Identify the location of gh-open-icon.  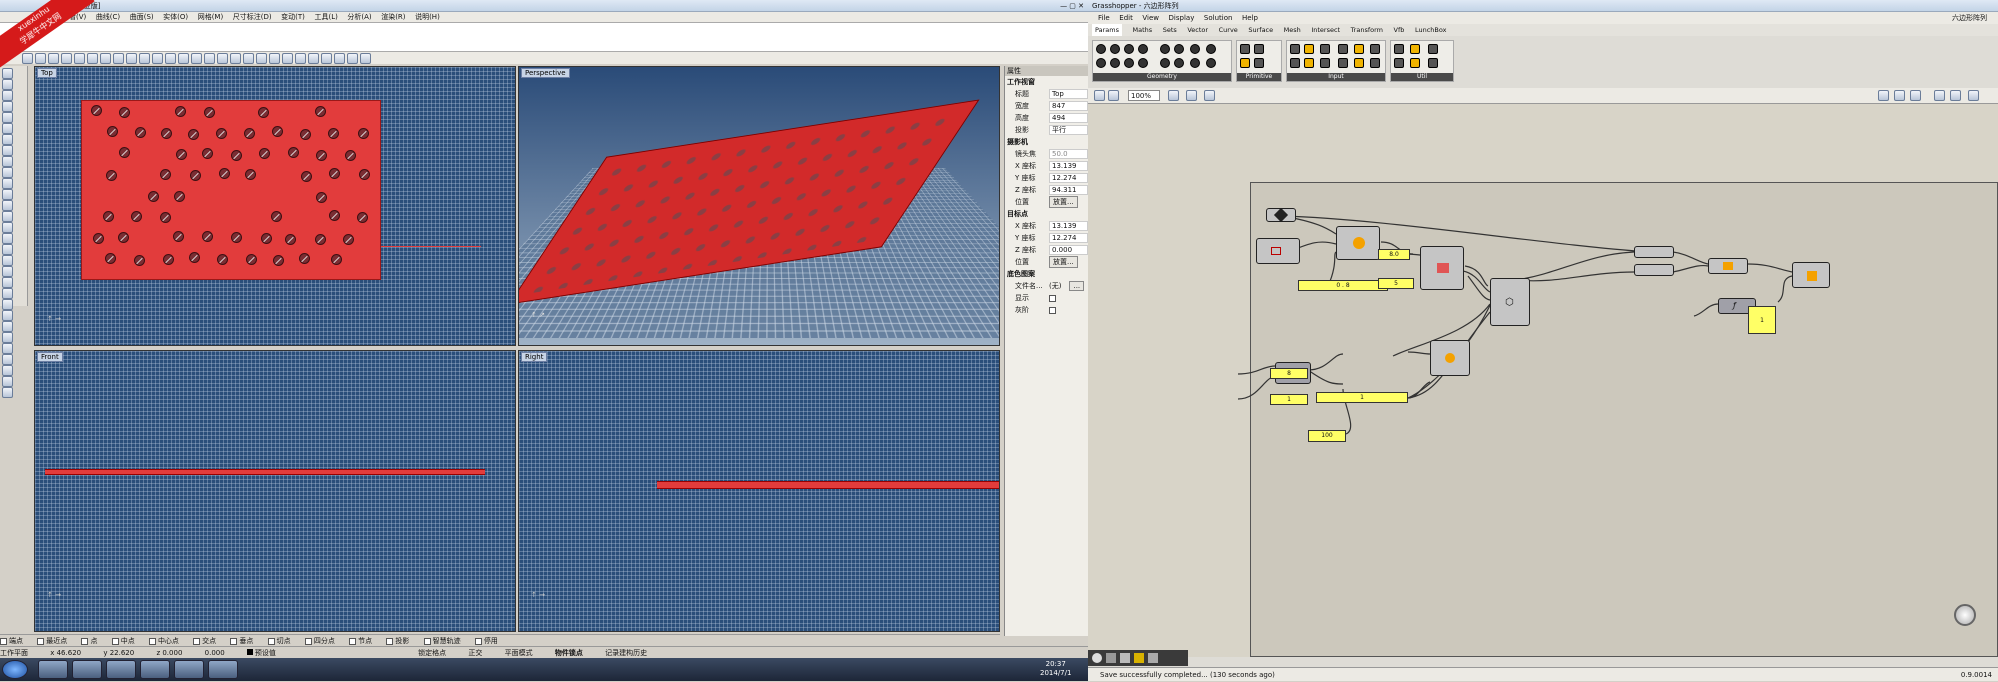
(1099, 95).